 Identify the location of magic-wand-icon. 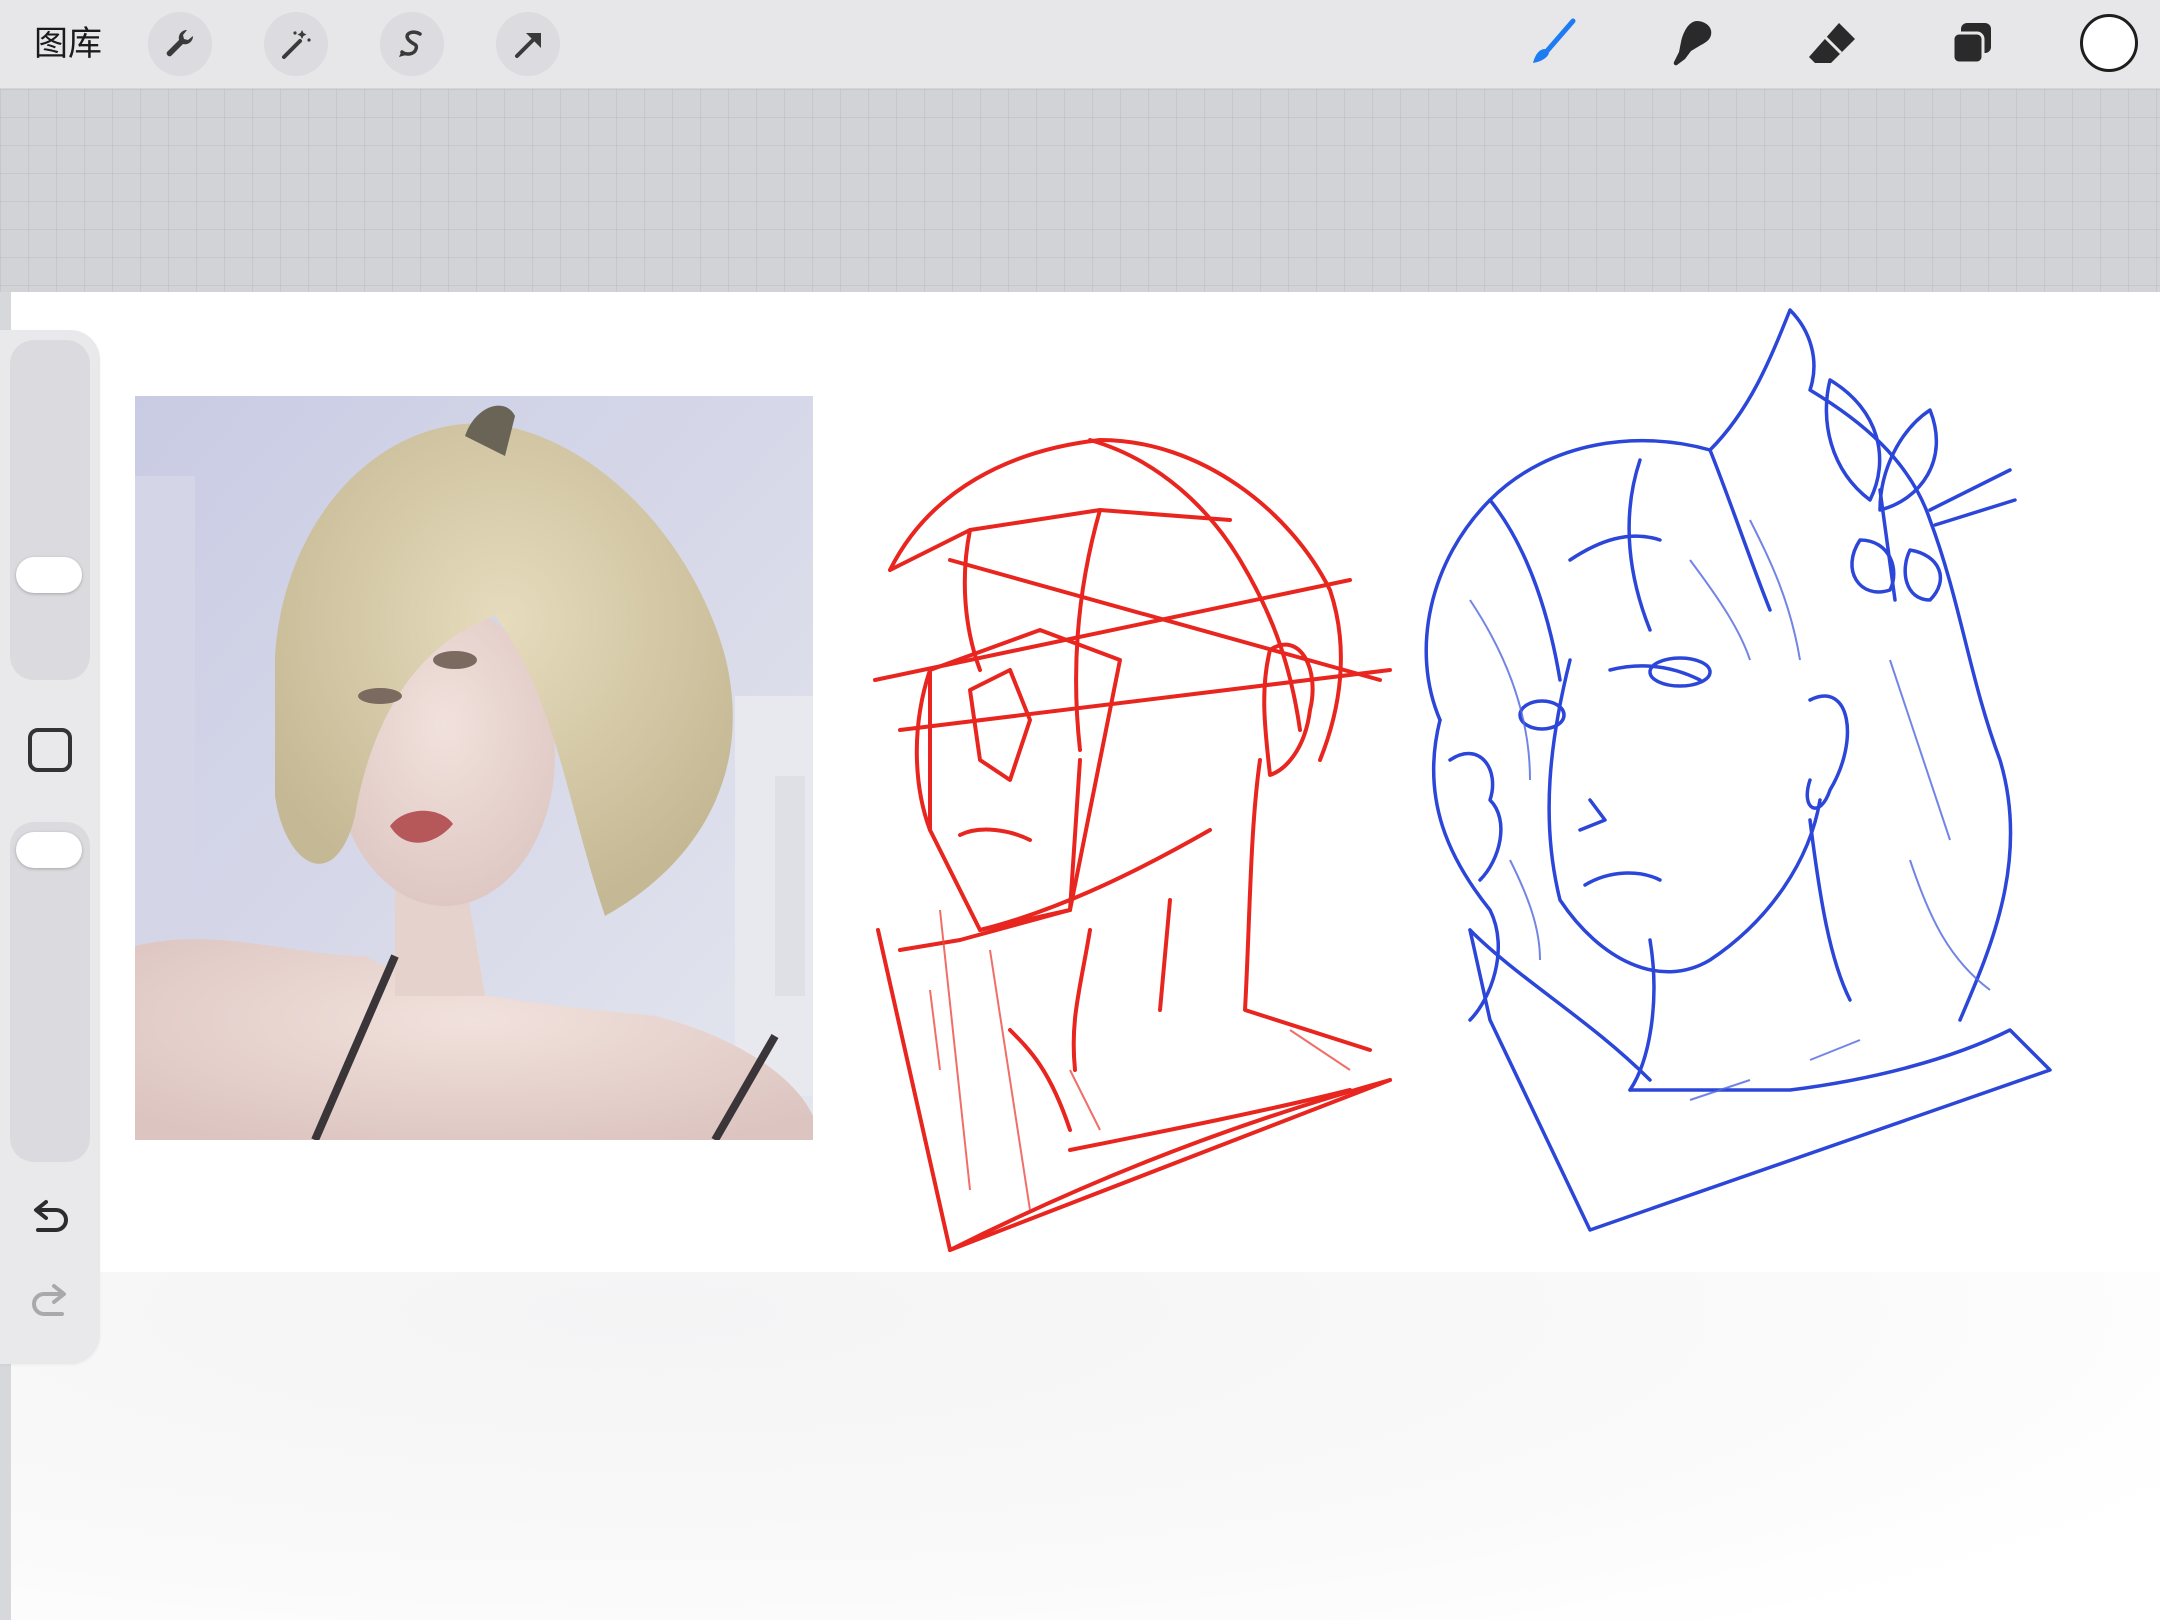
(296, 44).